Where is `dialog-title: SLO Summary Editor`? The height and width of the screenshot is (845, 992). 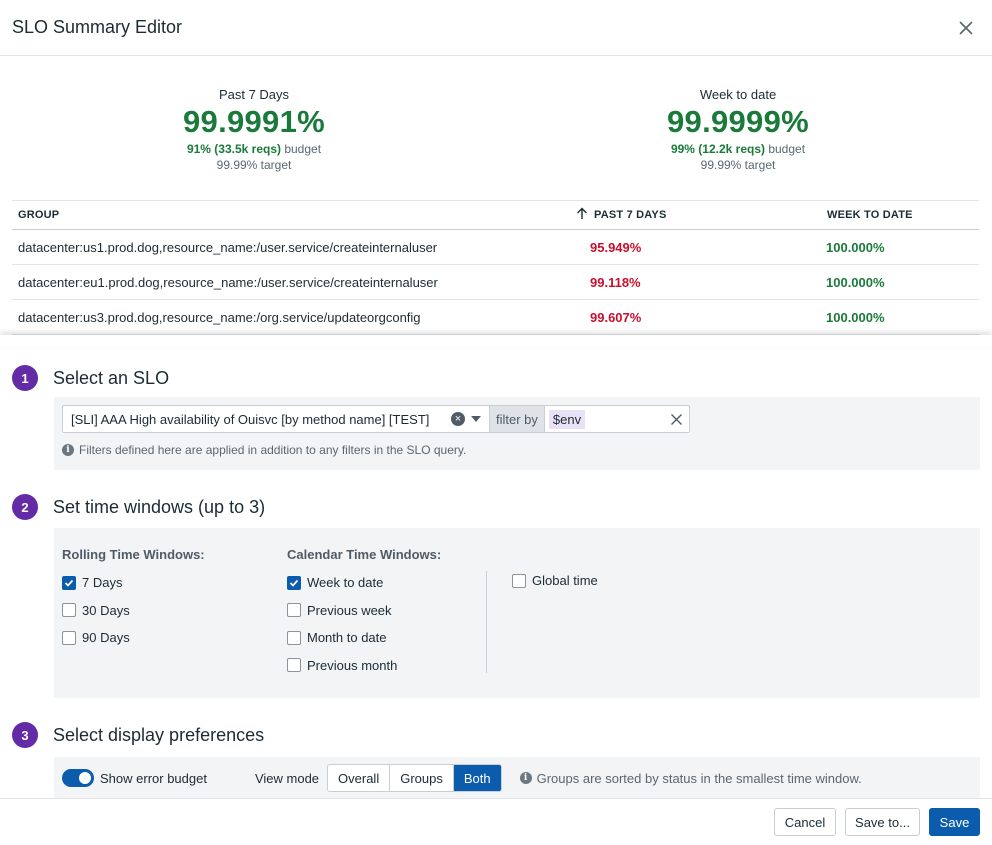 dialog-title: SLO Summary Editor is located at coordinates (97, 27).